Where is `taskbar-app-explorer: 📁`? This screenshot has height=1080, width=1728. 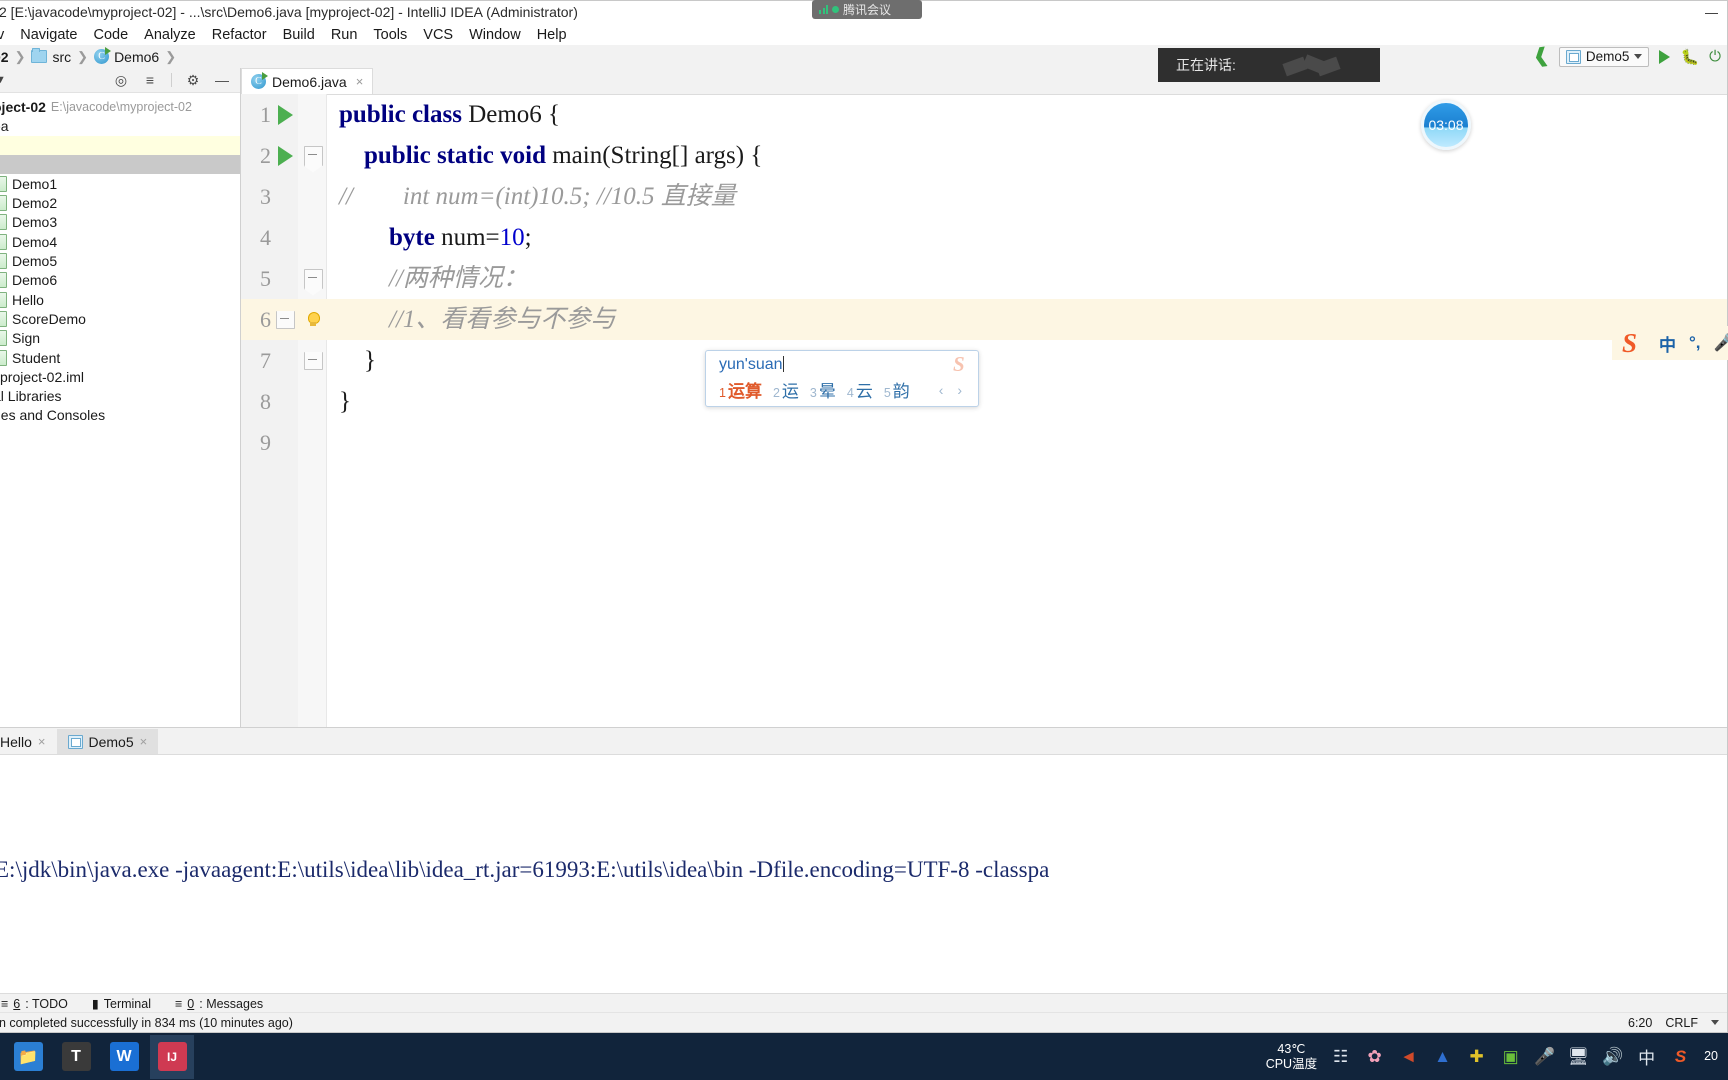 taskbar-app-explorer: 📁 is located at coordinates (28, 1057).